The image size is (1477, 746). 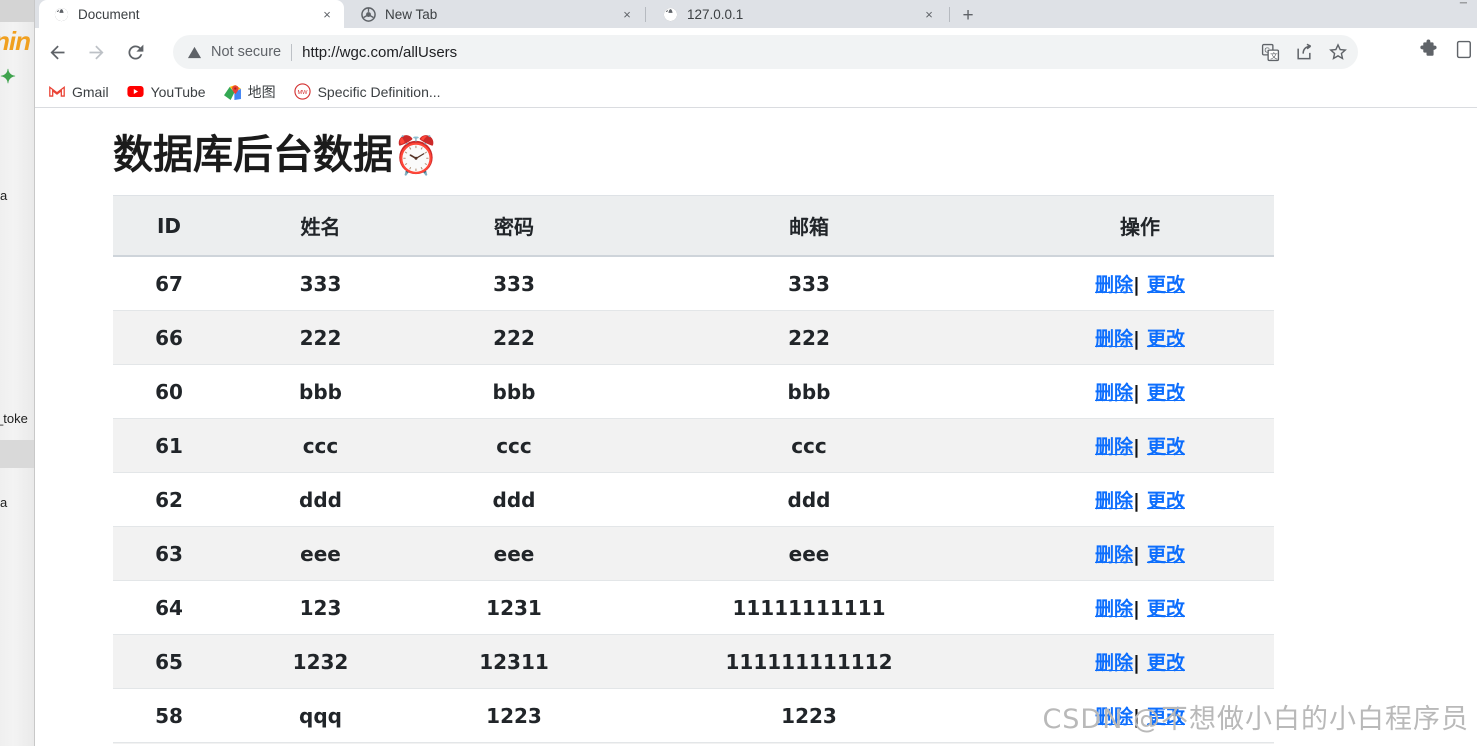 I want to click on row-cell-password: 333, so click(x=514, y=283).